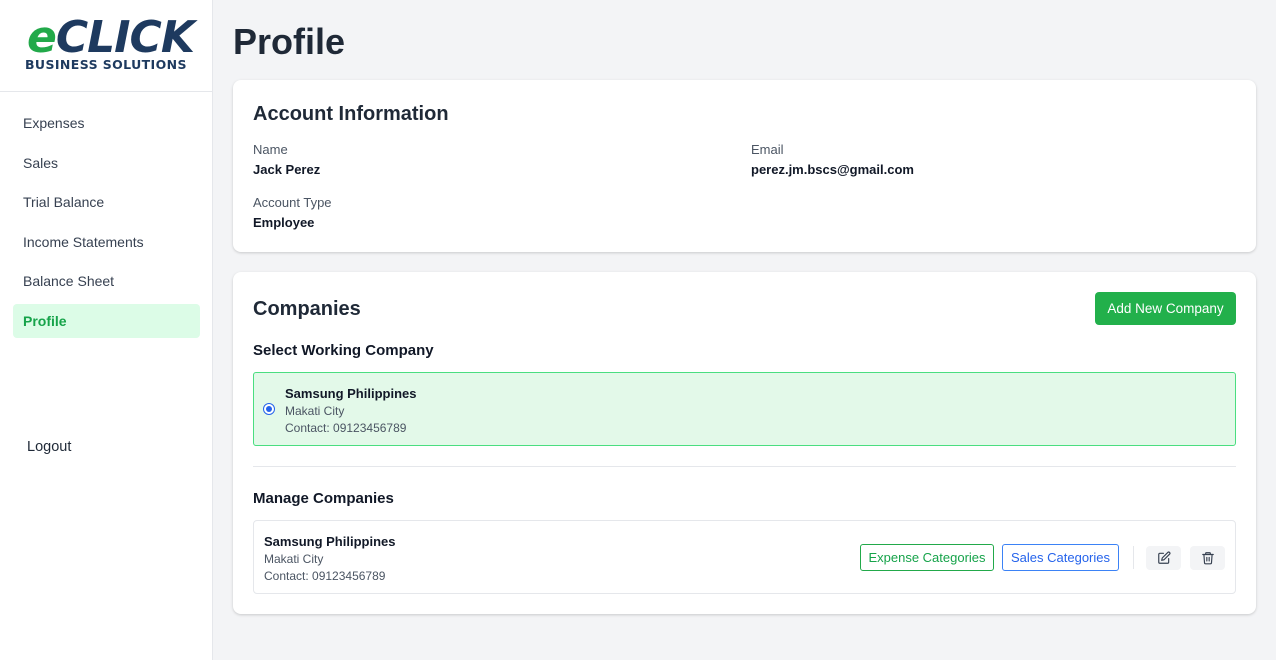 This screenshot has height=660, width=1276. What do you see at coordinates (270, 149) in the screenshot?
I see `name-label: Name` at bounding box center [270, 149].